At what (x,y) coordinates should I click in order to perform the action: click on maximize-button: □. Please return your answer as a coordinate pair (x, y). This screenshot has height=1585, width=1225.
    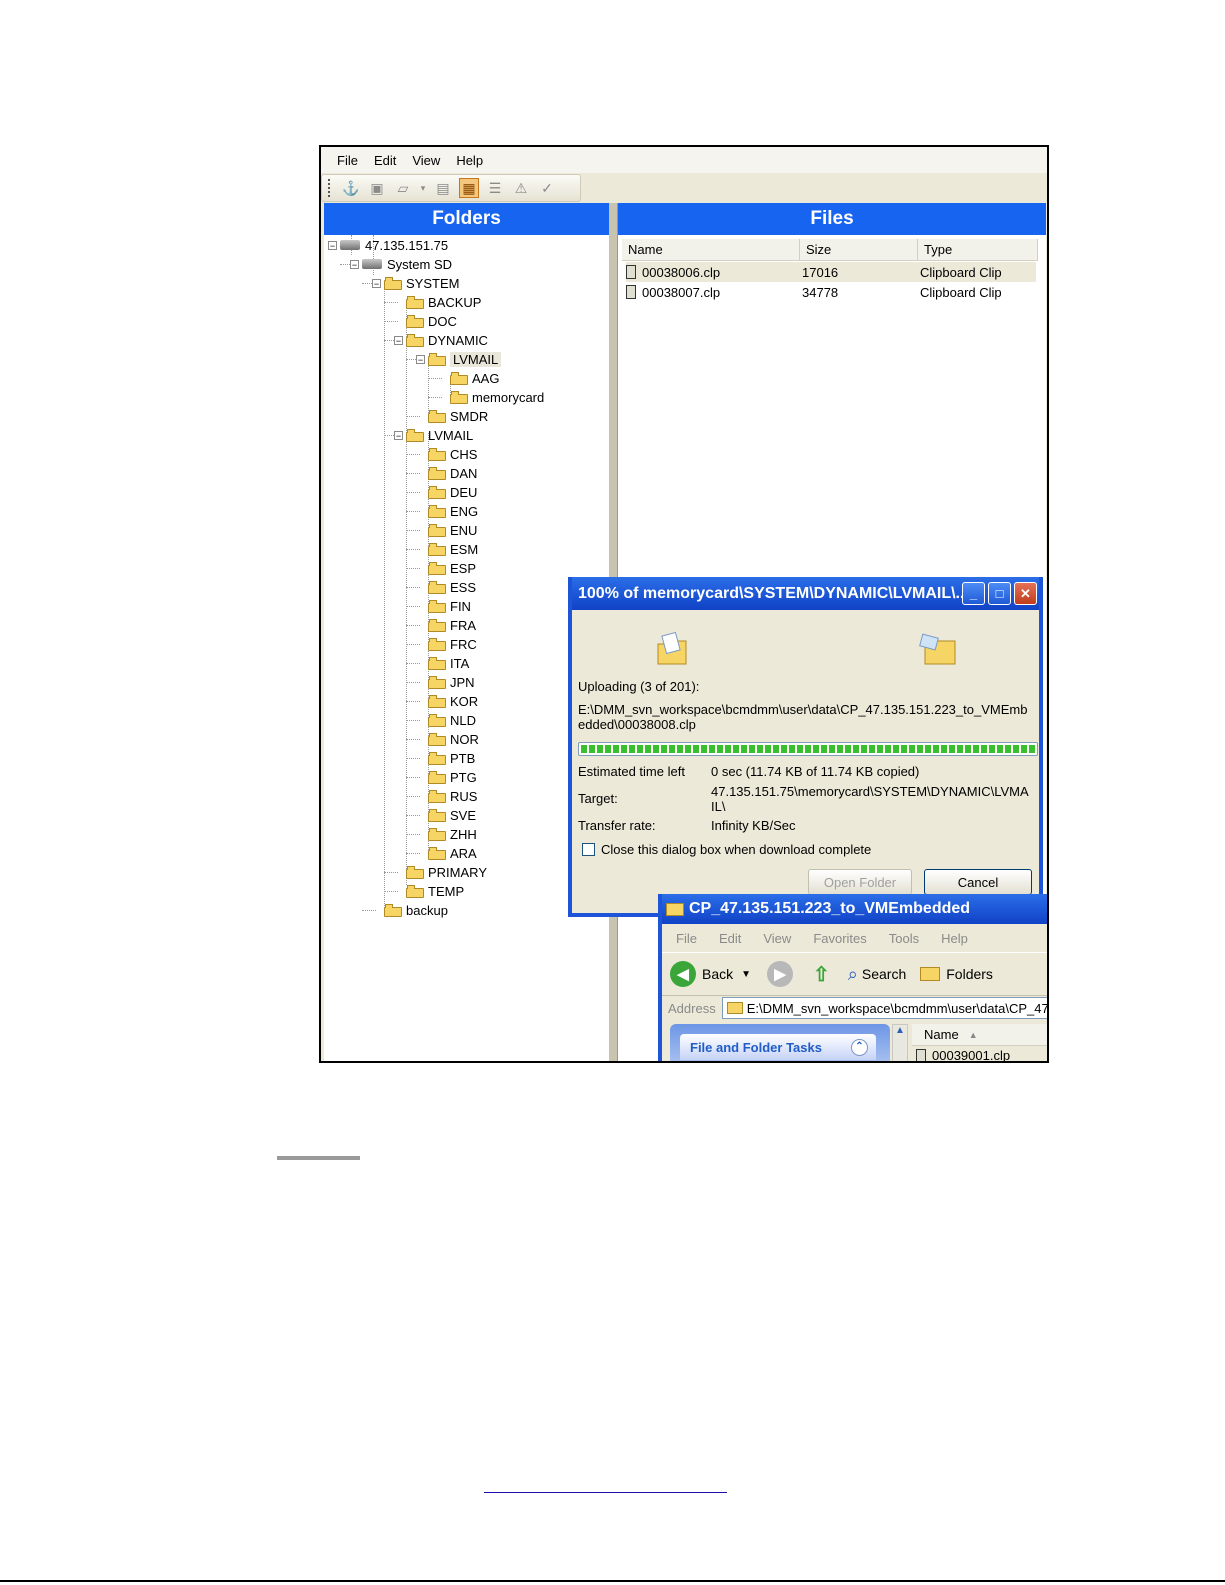
    Looking at the image, I should click on (999, 593).